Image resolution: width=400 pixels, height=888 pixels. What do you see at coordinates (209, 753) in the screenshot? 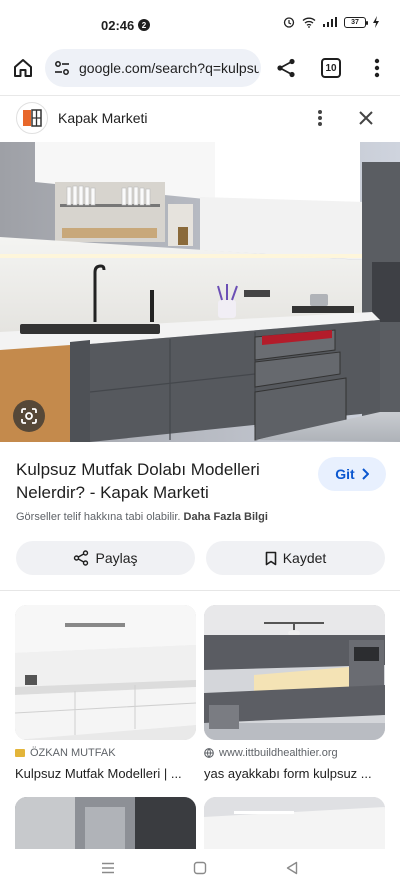
I see `globe-icon` at bounding box center [209, 753].